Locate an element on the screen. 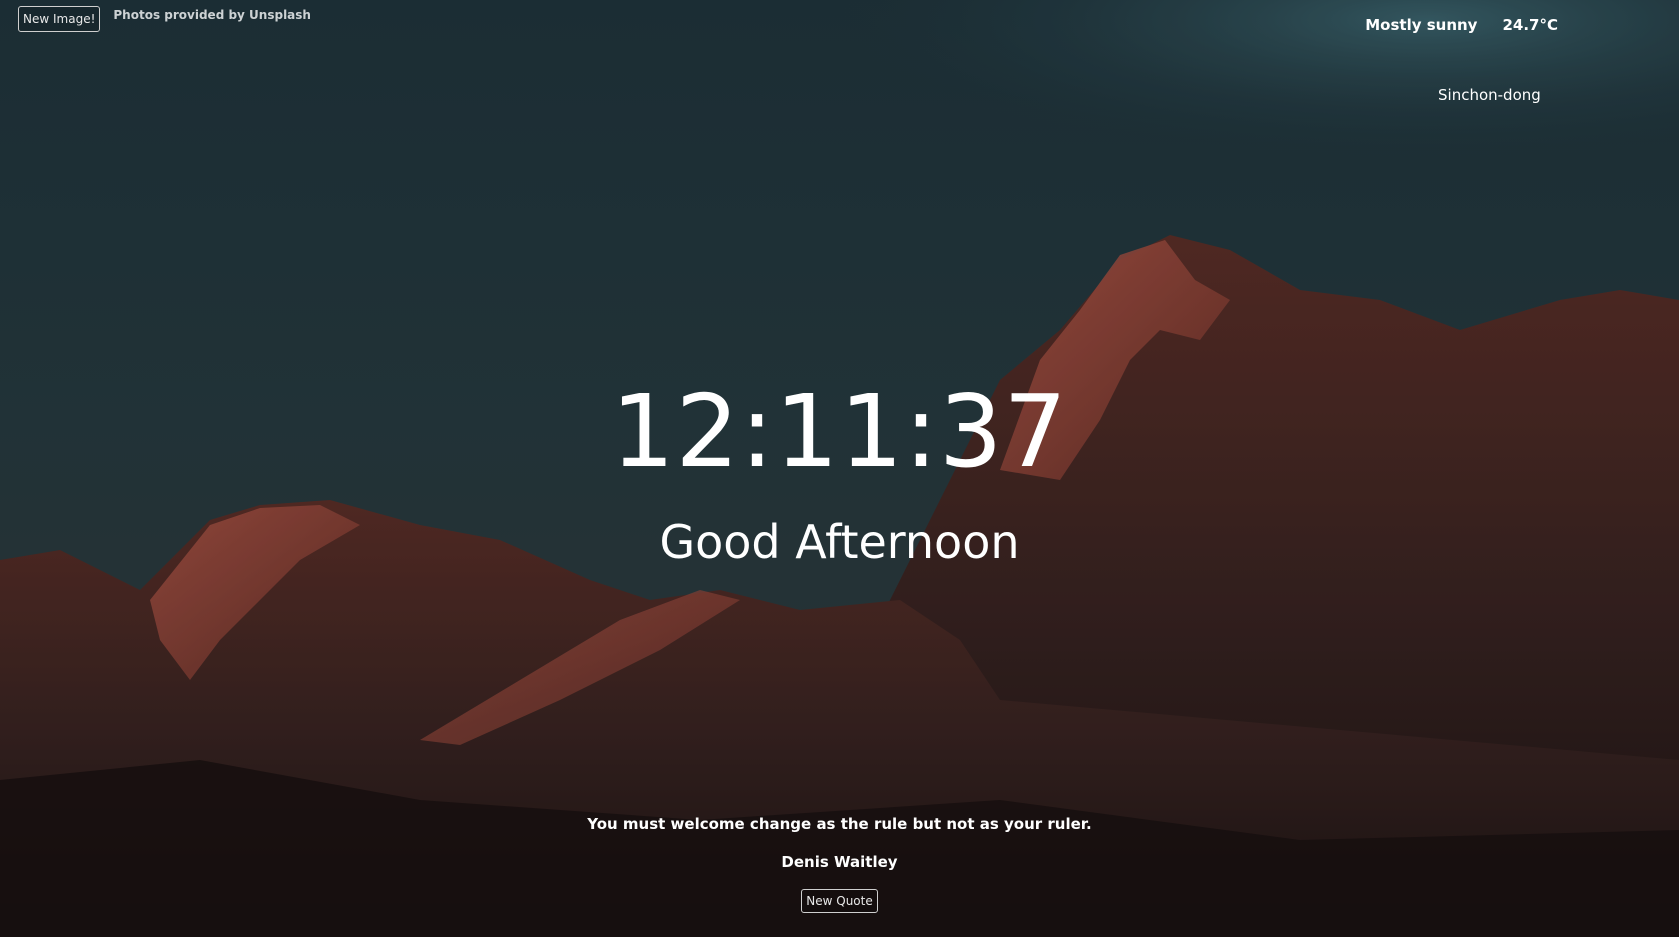  weather-condition: Mostly sunny is located at coordinates (1421, 25).